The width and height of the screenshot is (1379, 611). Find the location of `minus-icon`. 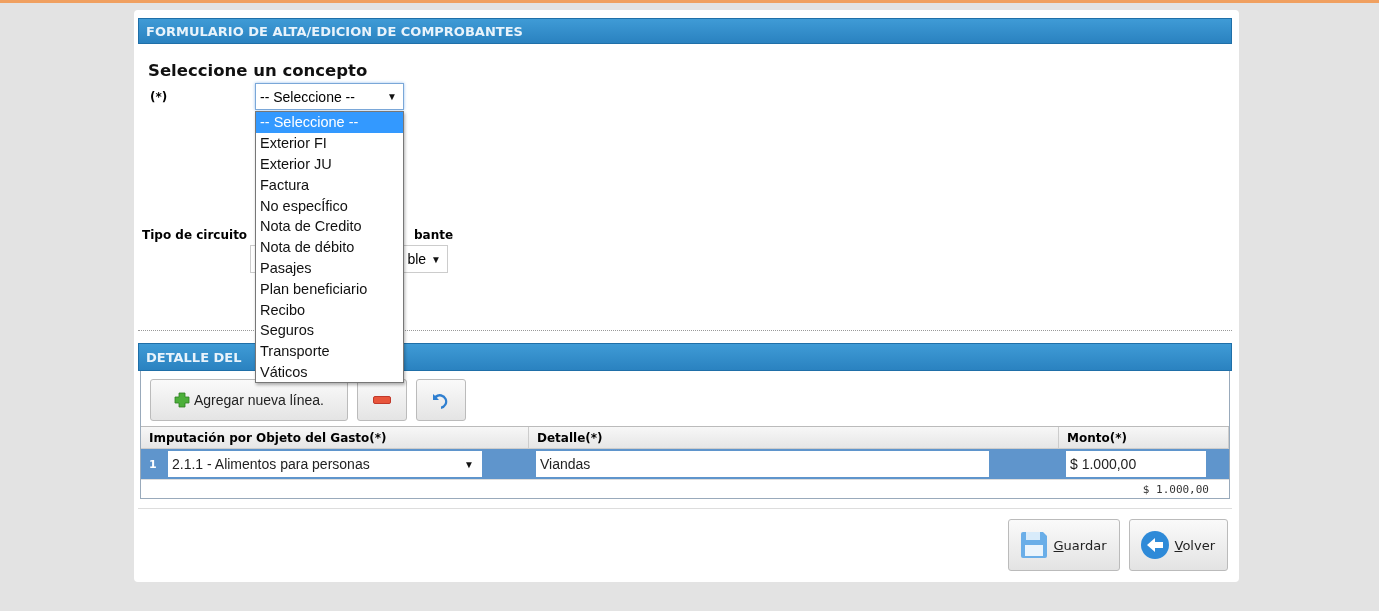

minus-icon is located at coordinates (382, 400).